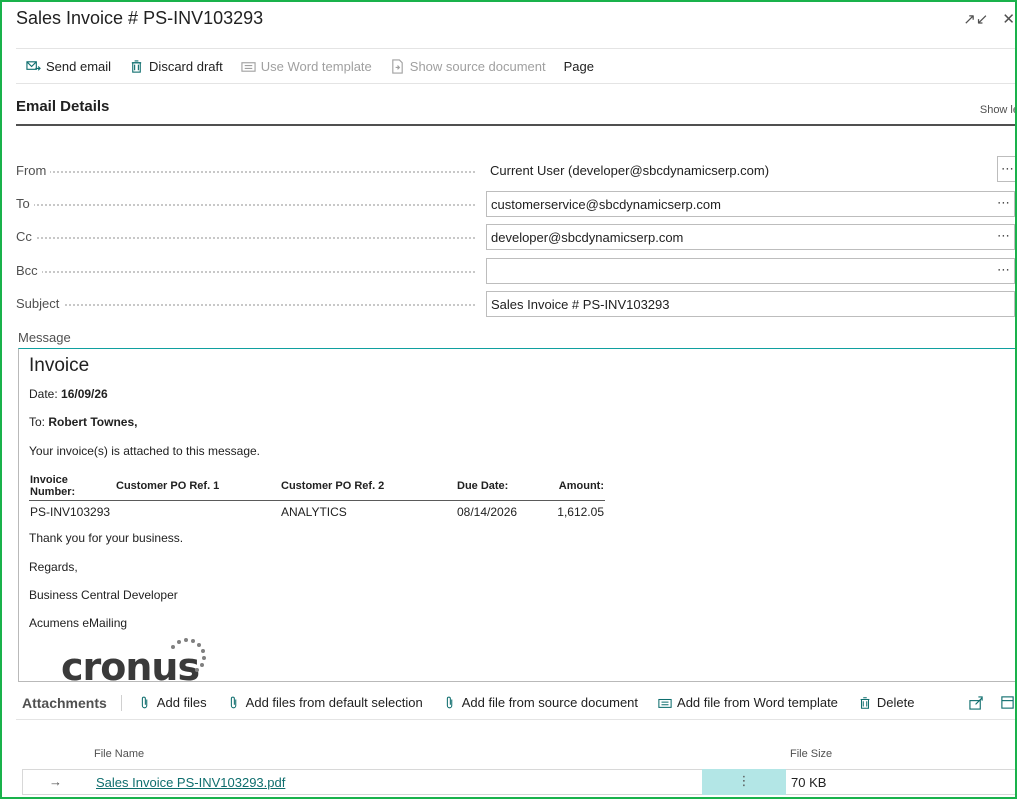 This screenshot has height=799, width=1017. I want to click on date-value: 16/09/26, so click(84, 394).